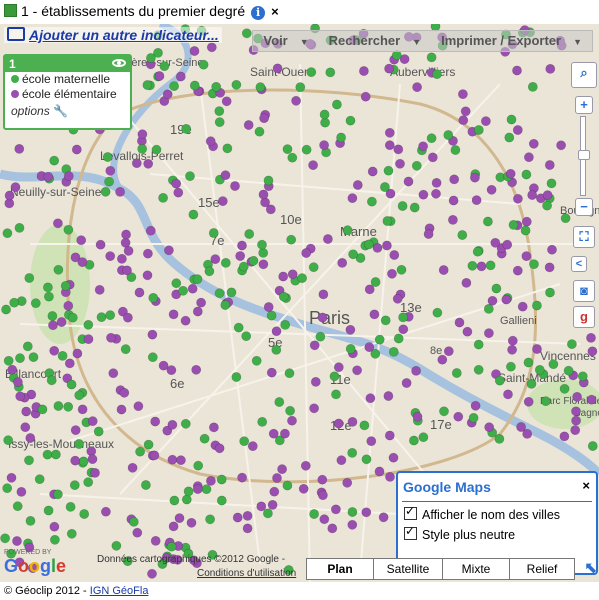  What do you see at coordinates (541, 569) in the screenshot?
I see `map-type-relief: Relief` at bounding box center [541, 569].